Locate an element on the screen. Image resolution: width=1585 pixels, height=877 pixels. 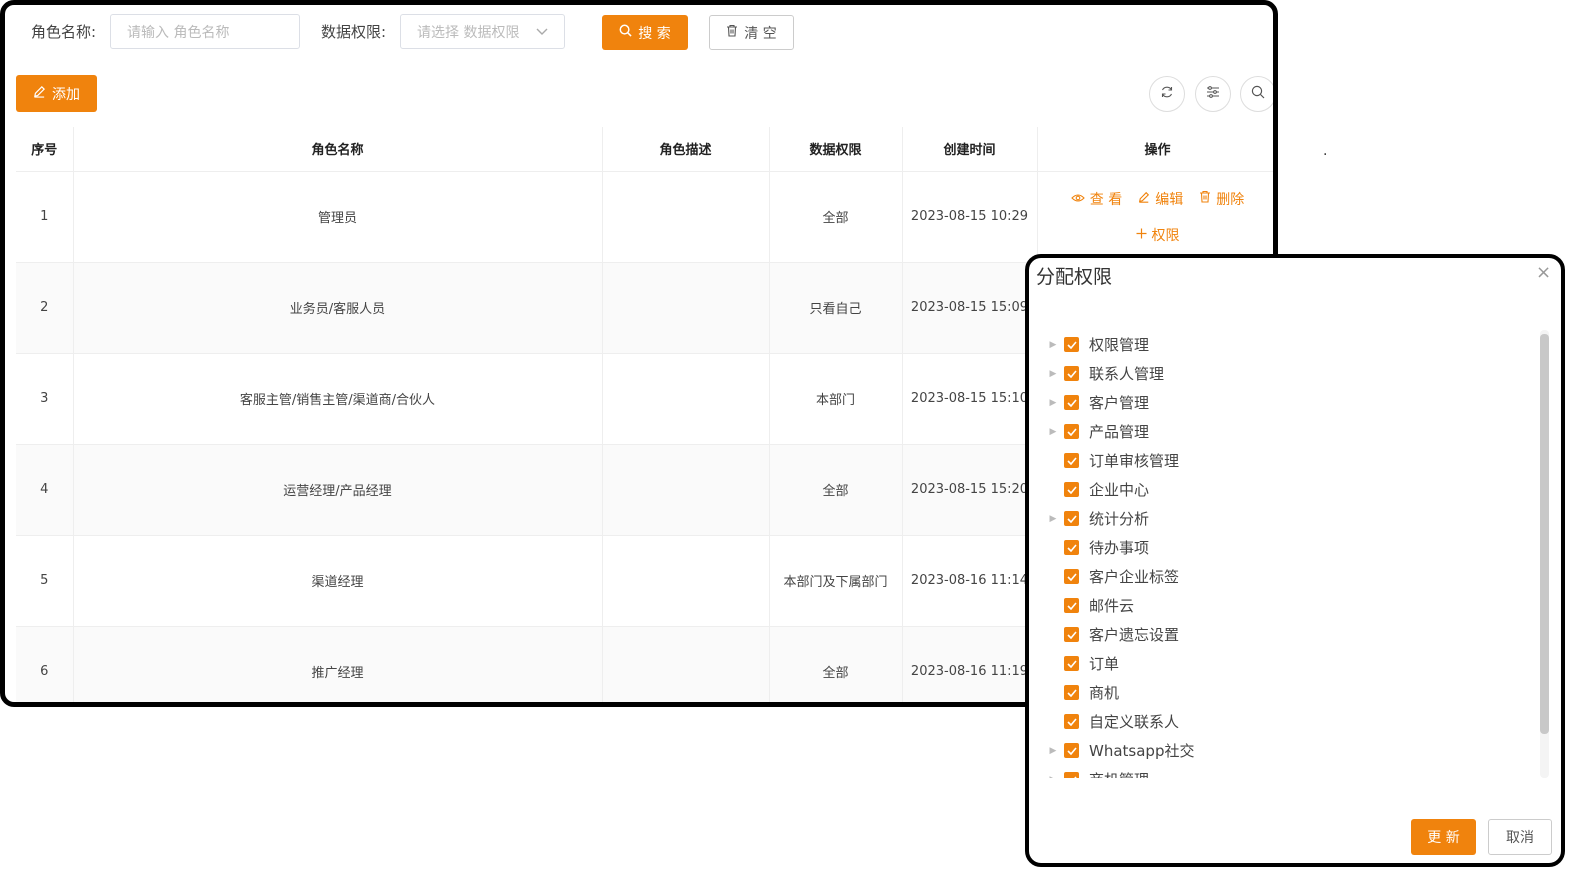
header-created-time: 创建时间 is located at coordinates (970, 149).